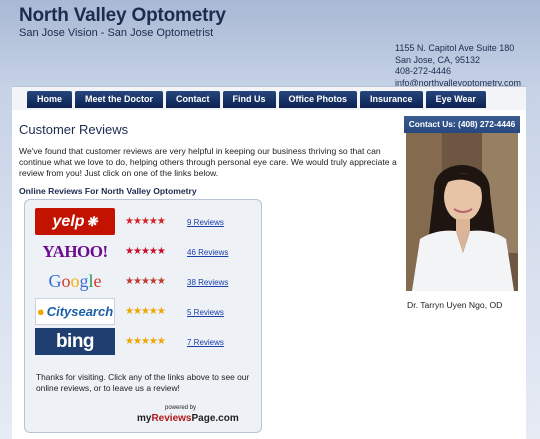 The width and height of the screenshot is (540, 439). I want to click on review-row-yelp: yelp ❋ ★★★★★ 9 Reviews, so click(145, 221).